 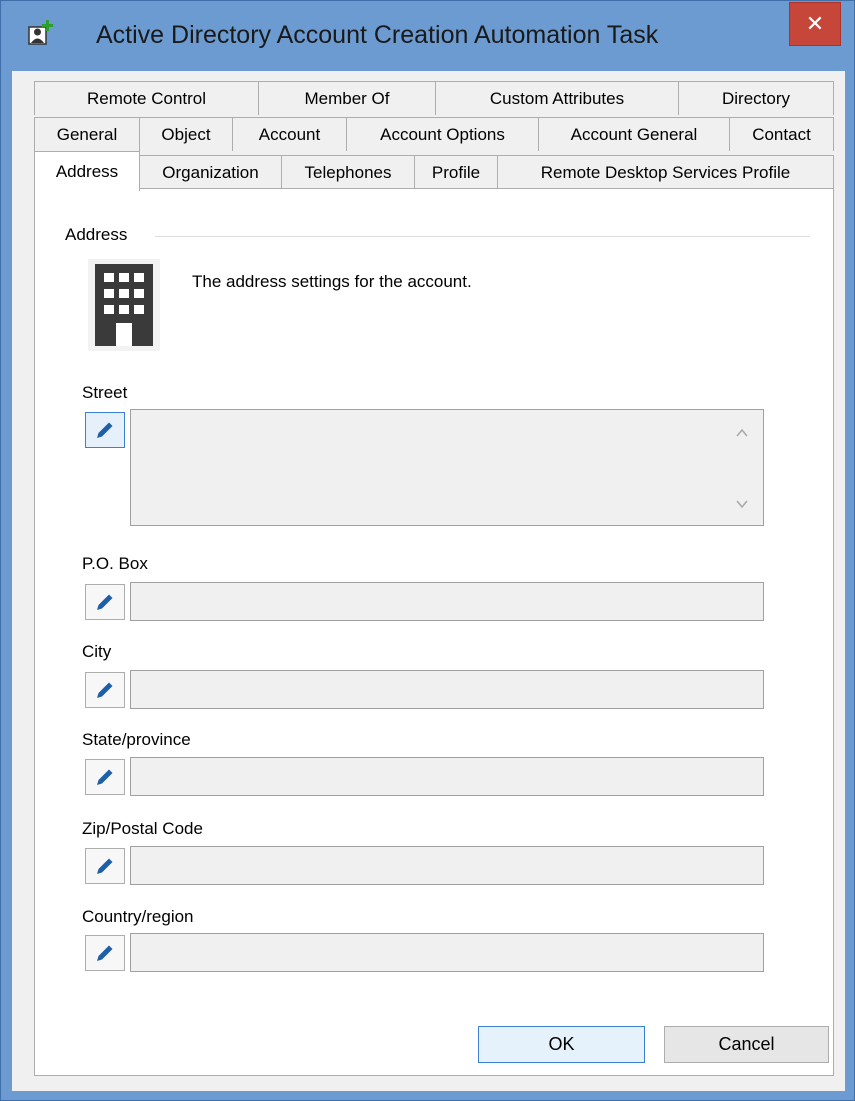 I want to click on po-box-field, so click(x=447, y=601).